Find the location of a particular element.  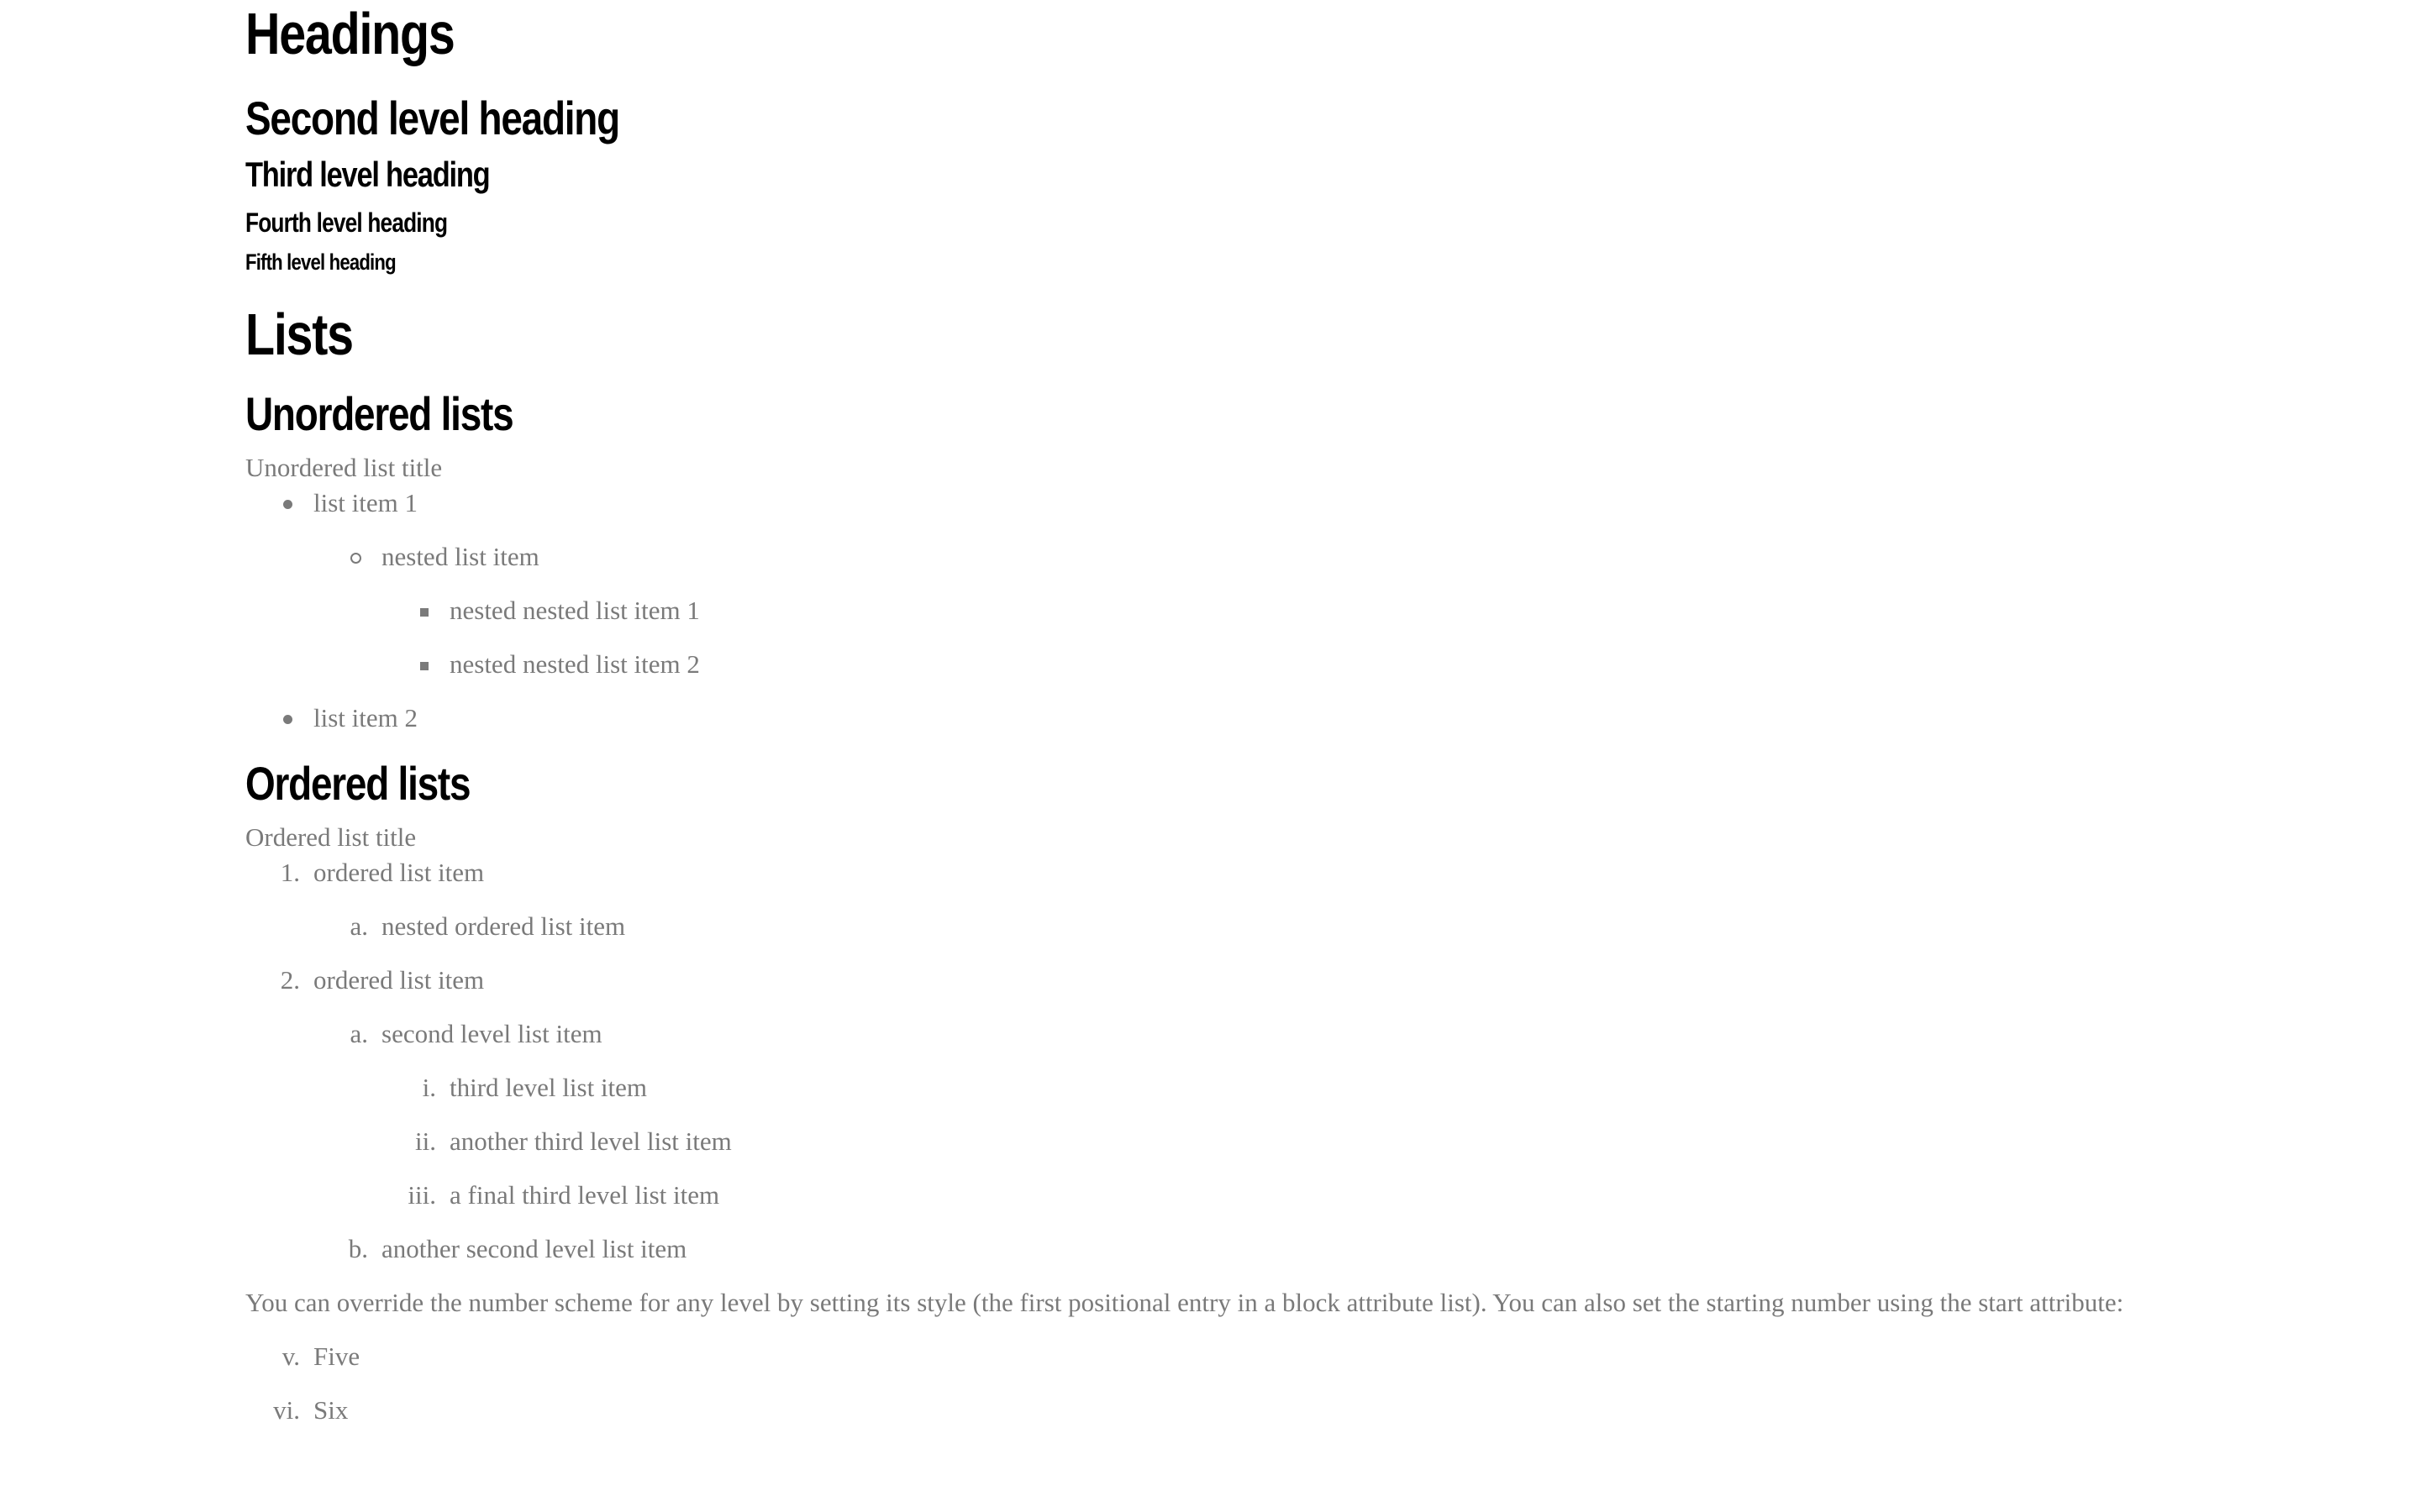

list-marker: b. is located at coordinates (358, 1248).